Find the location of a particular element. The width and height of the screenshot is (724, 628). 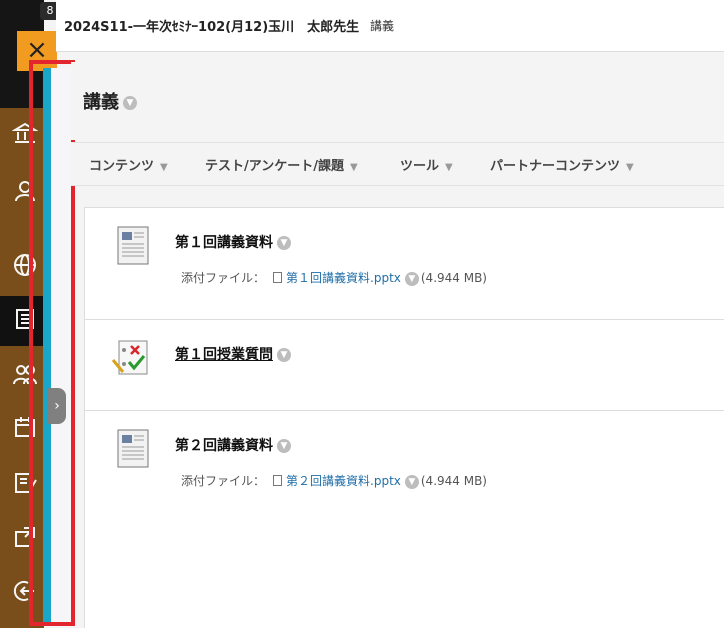

course-menu-strip is located at coordinates (47, 346).